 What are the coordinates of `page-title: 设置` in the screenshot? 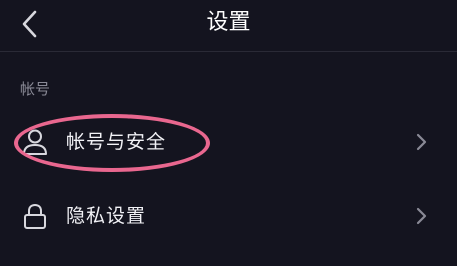 It's located at (228, 22).